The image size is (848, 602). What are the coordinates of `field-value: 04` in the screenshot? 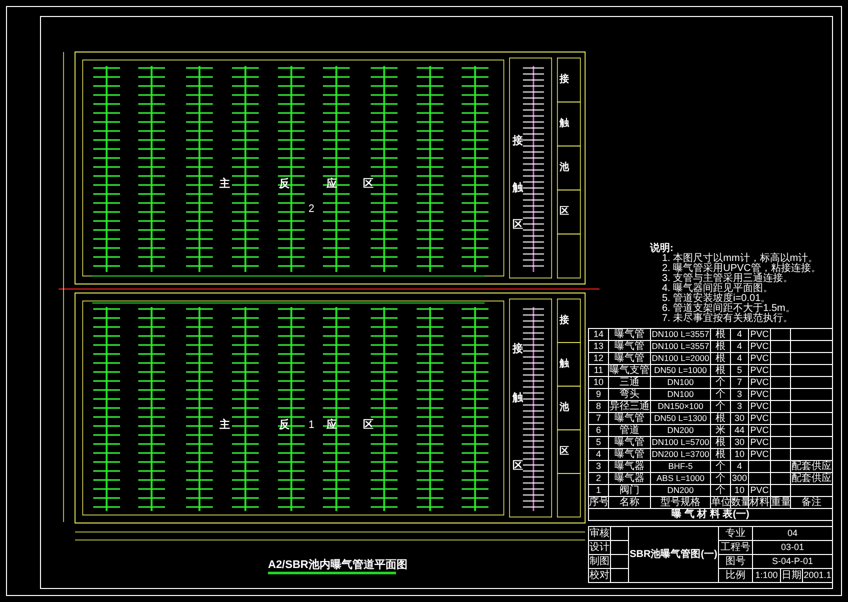 It's located at (792, 533).